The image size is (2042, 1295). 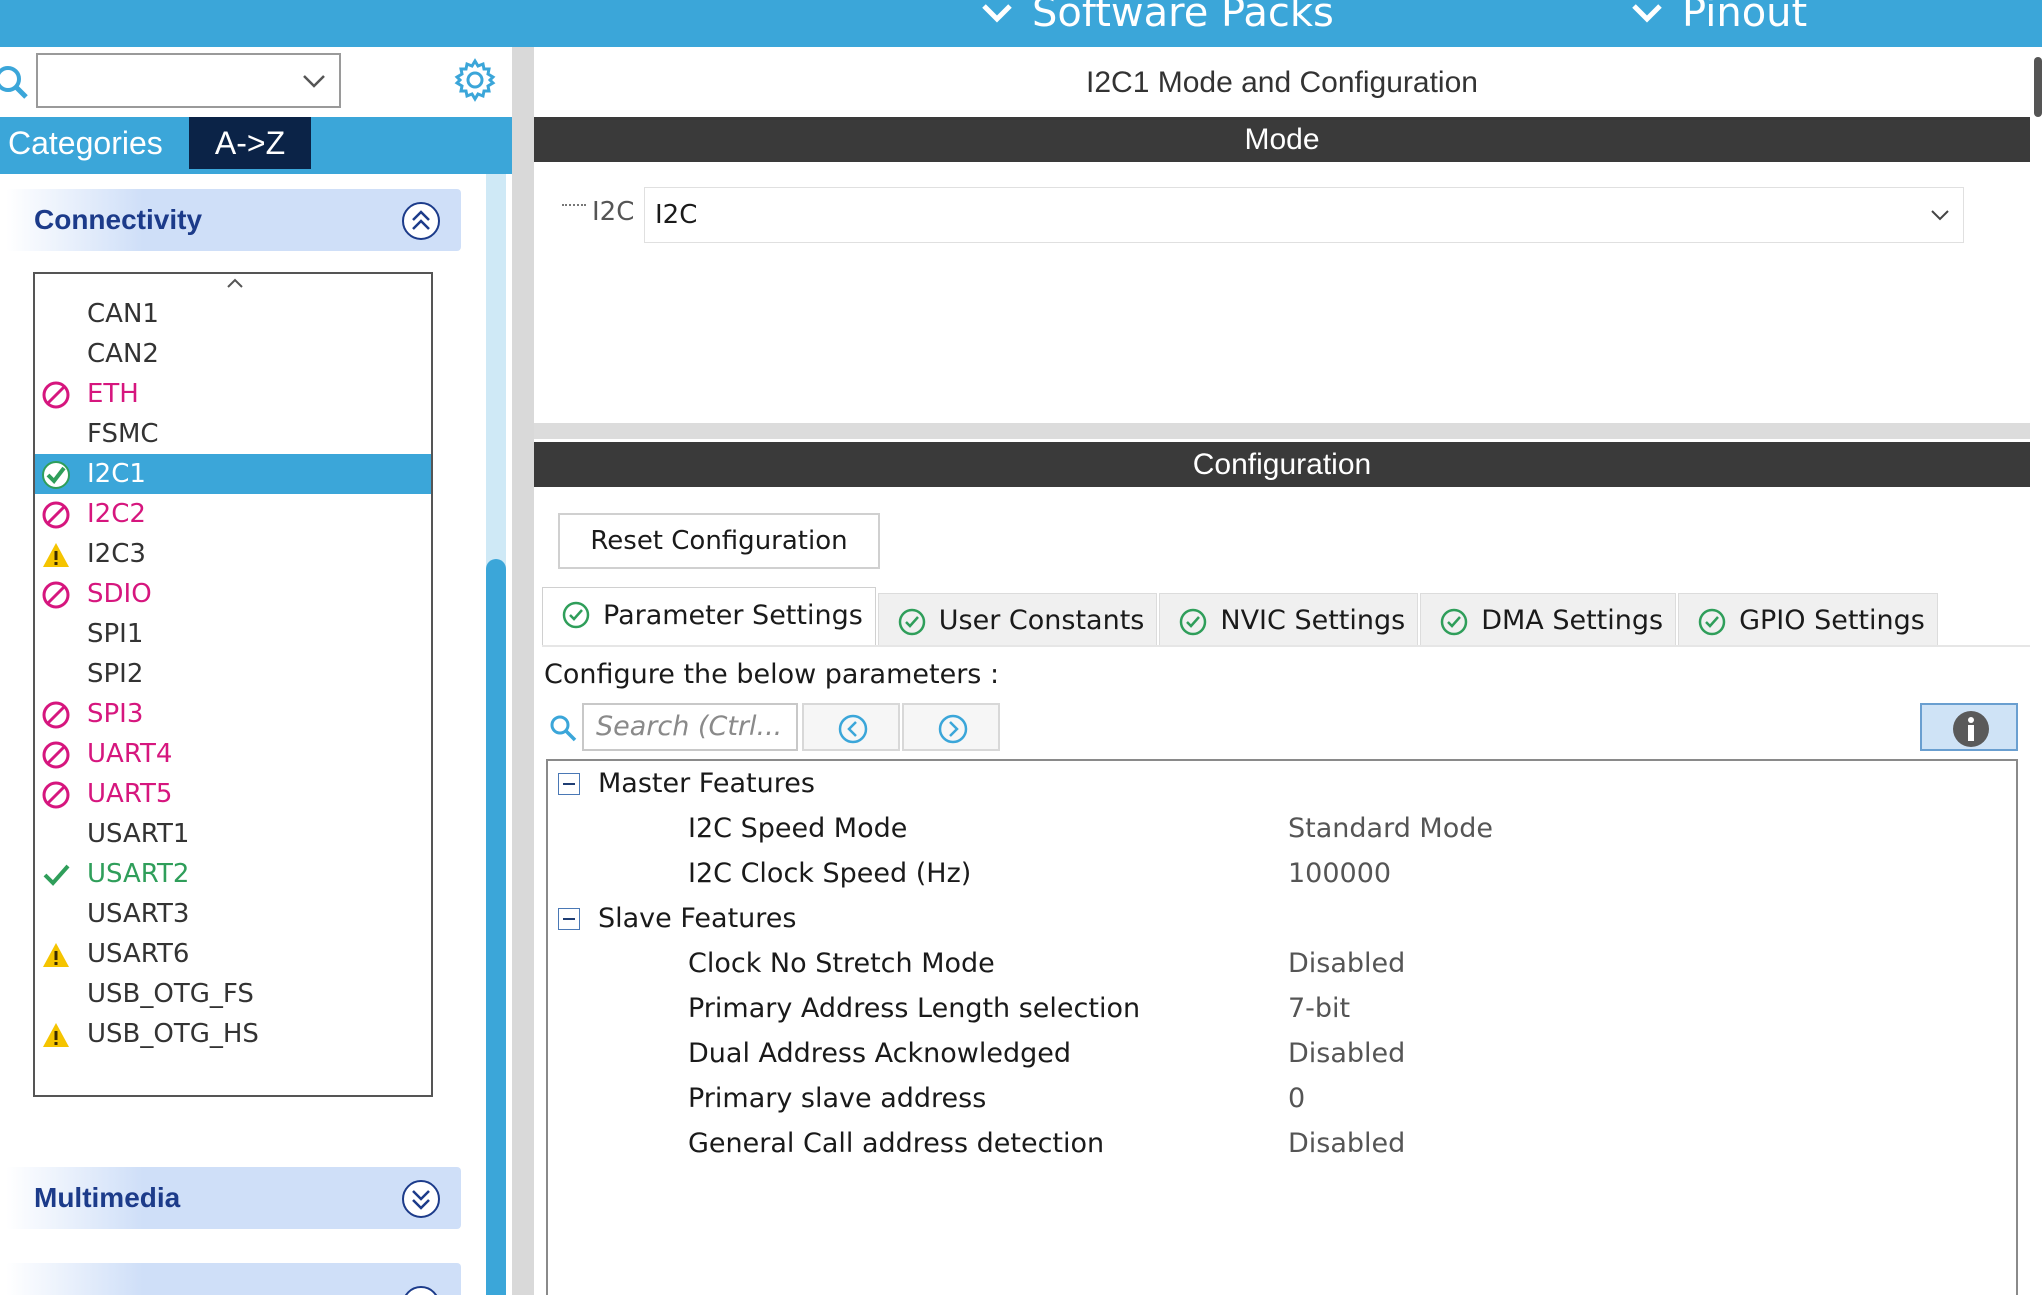 I want to click on list-item: USART3, so click(x=233, y=914).